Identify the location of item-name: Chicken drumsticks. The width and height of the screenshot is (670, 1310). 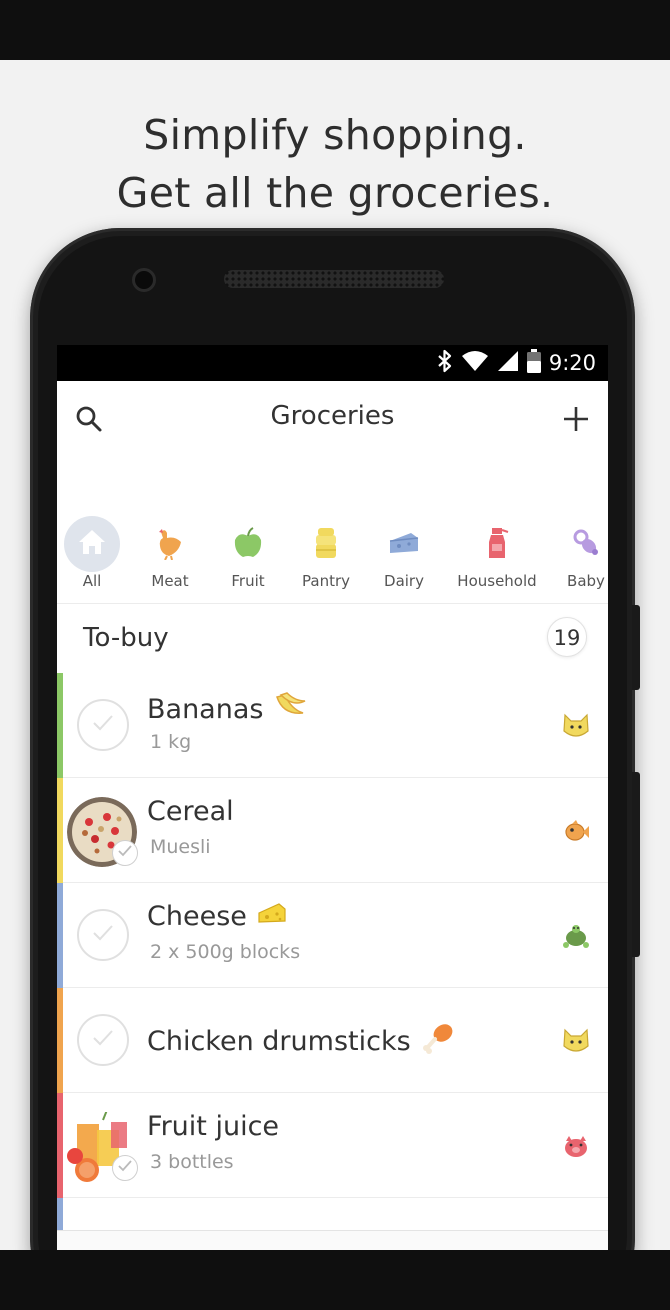
(279, 1041).